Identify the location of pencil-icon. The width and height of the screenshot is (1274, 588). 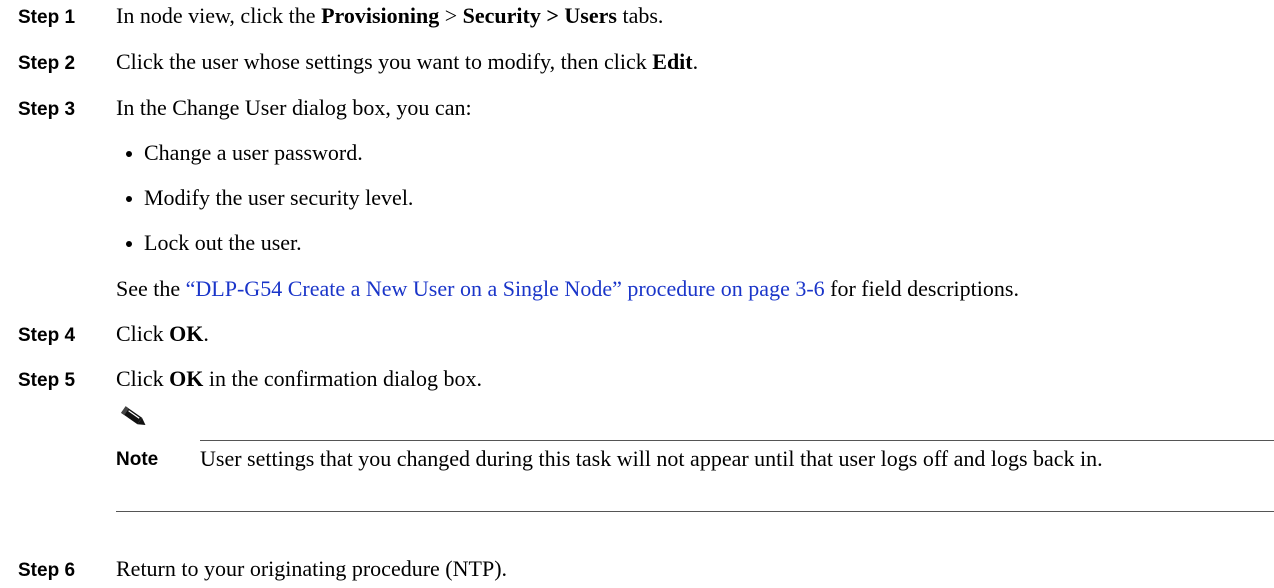
(133, 416).